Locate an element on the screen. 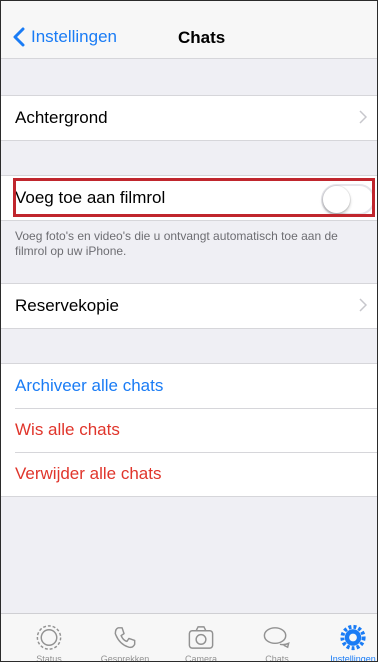  toggle-knob is located at coordinates (336, 199).